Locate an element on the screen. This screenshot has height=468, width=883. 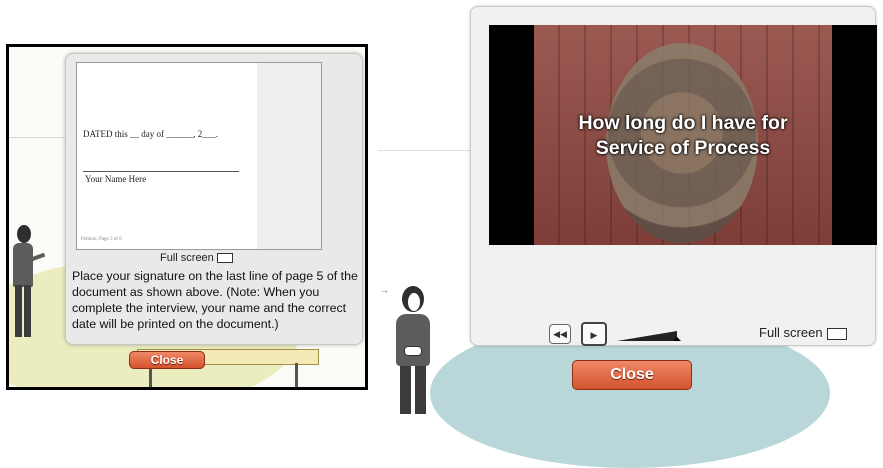
signature-line is located at coordinates (161, 171).